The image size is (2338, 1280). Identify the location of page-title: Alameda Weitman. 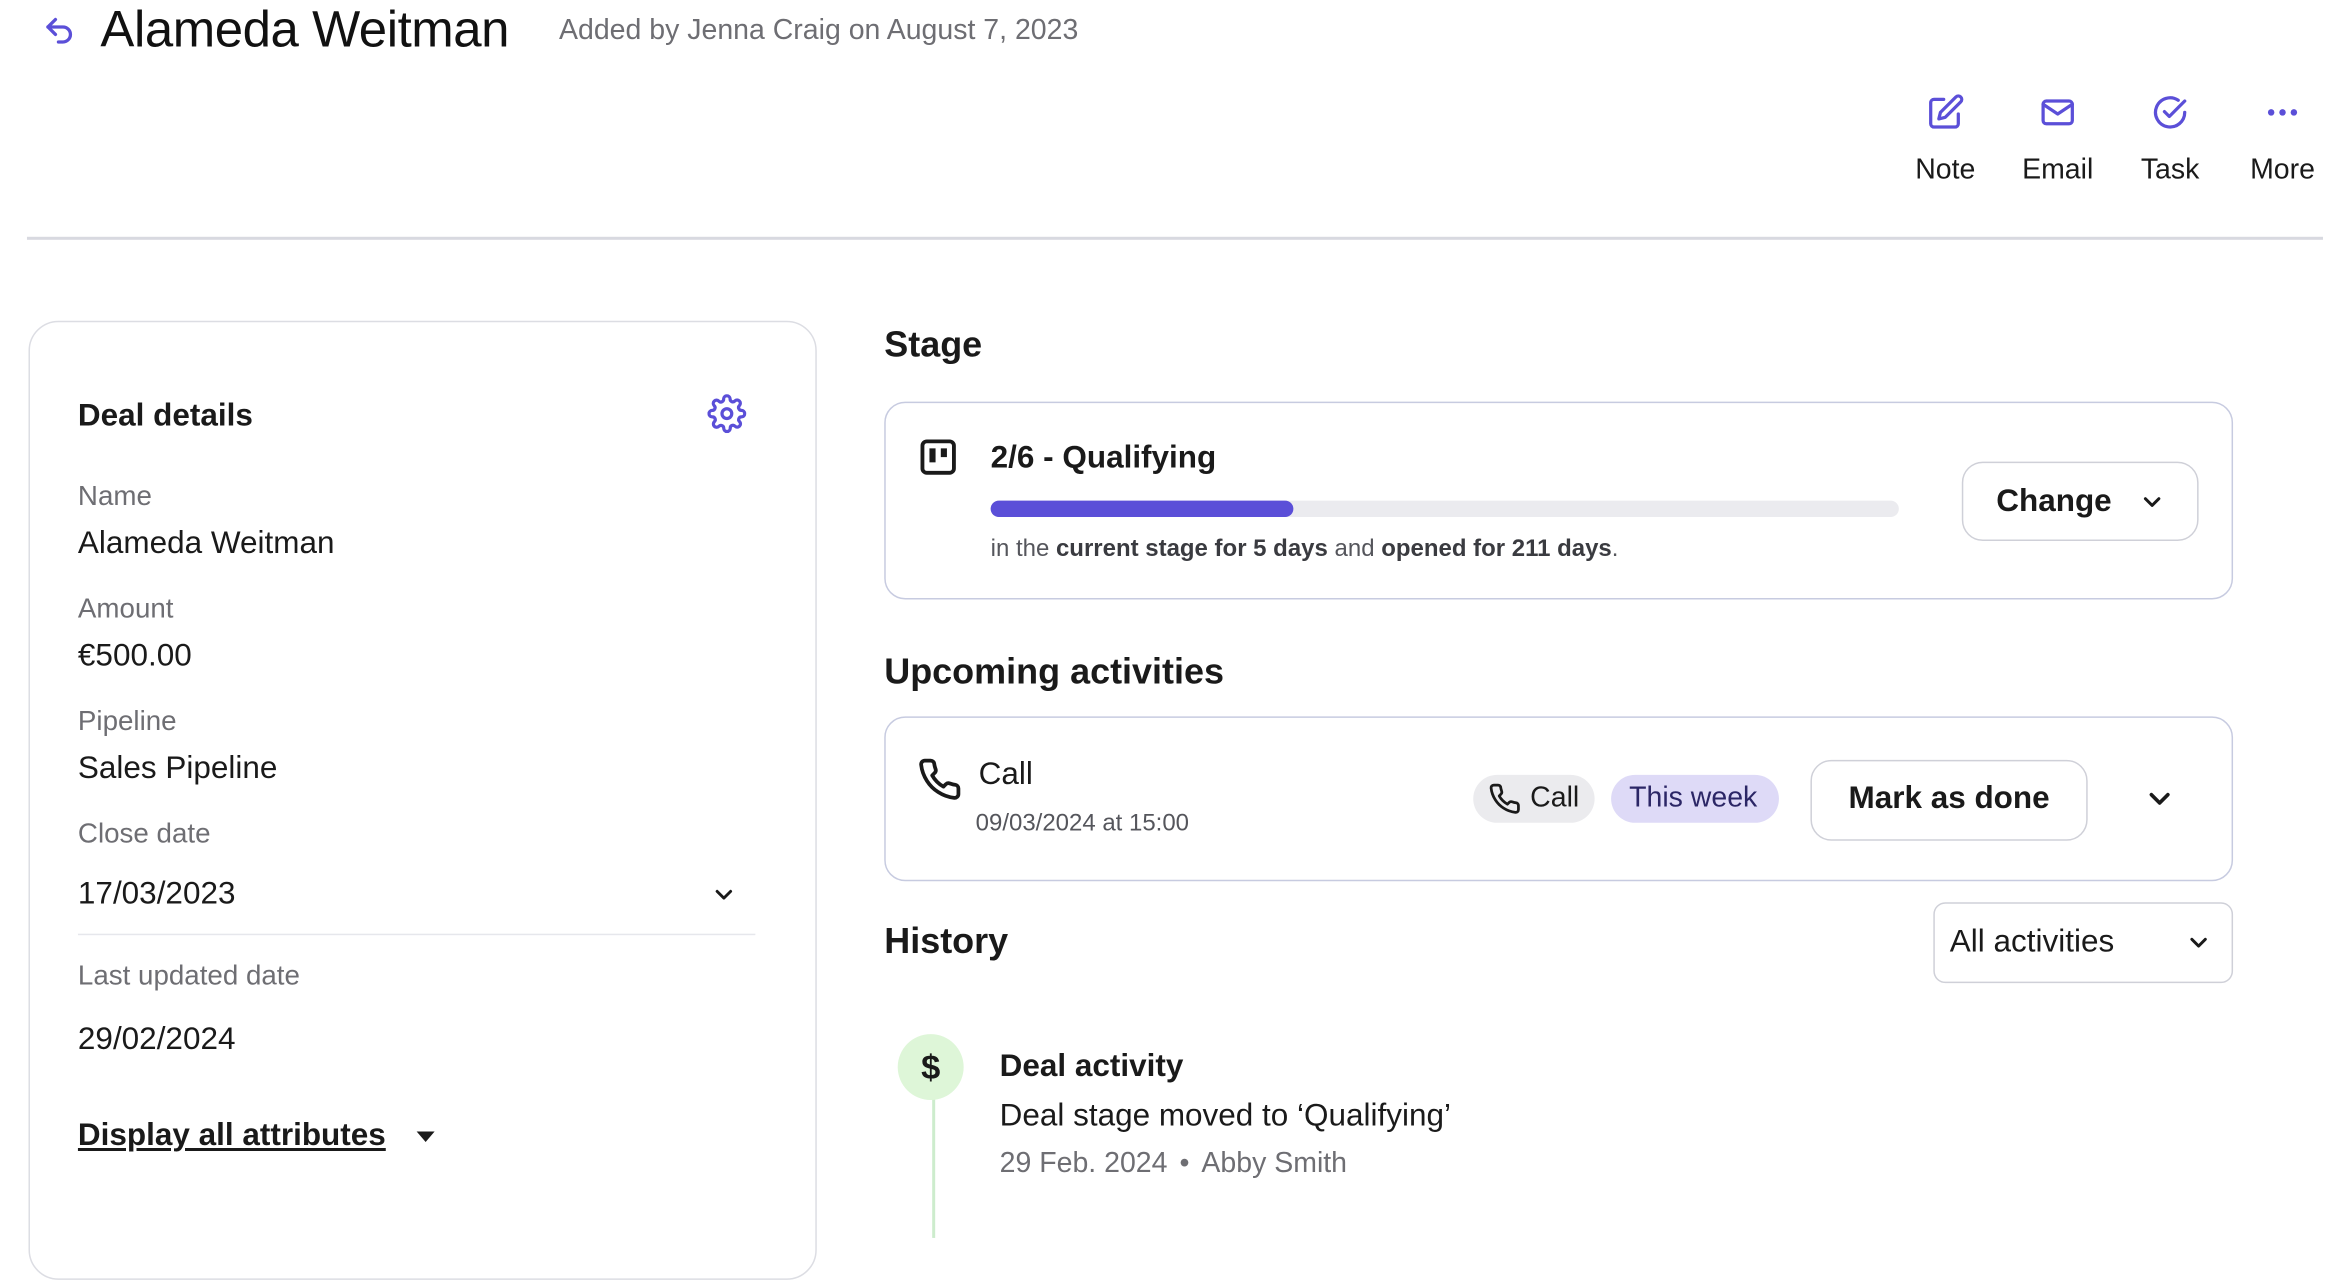
(305, 30).